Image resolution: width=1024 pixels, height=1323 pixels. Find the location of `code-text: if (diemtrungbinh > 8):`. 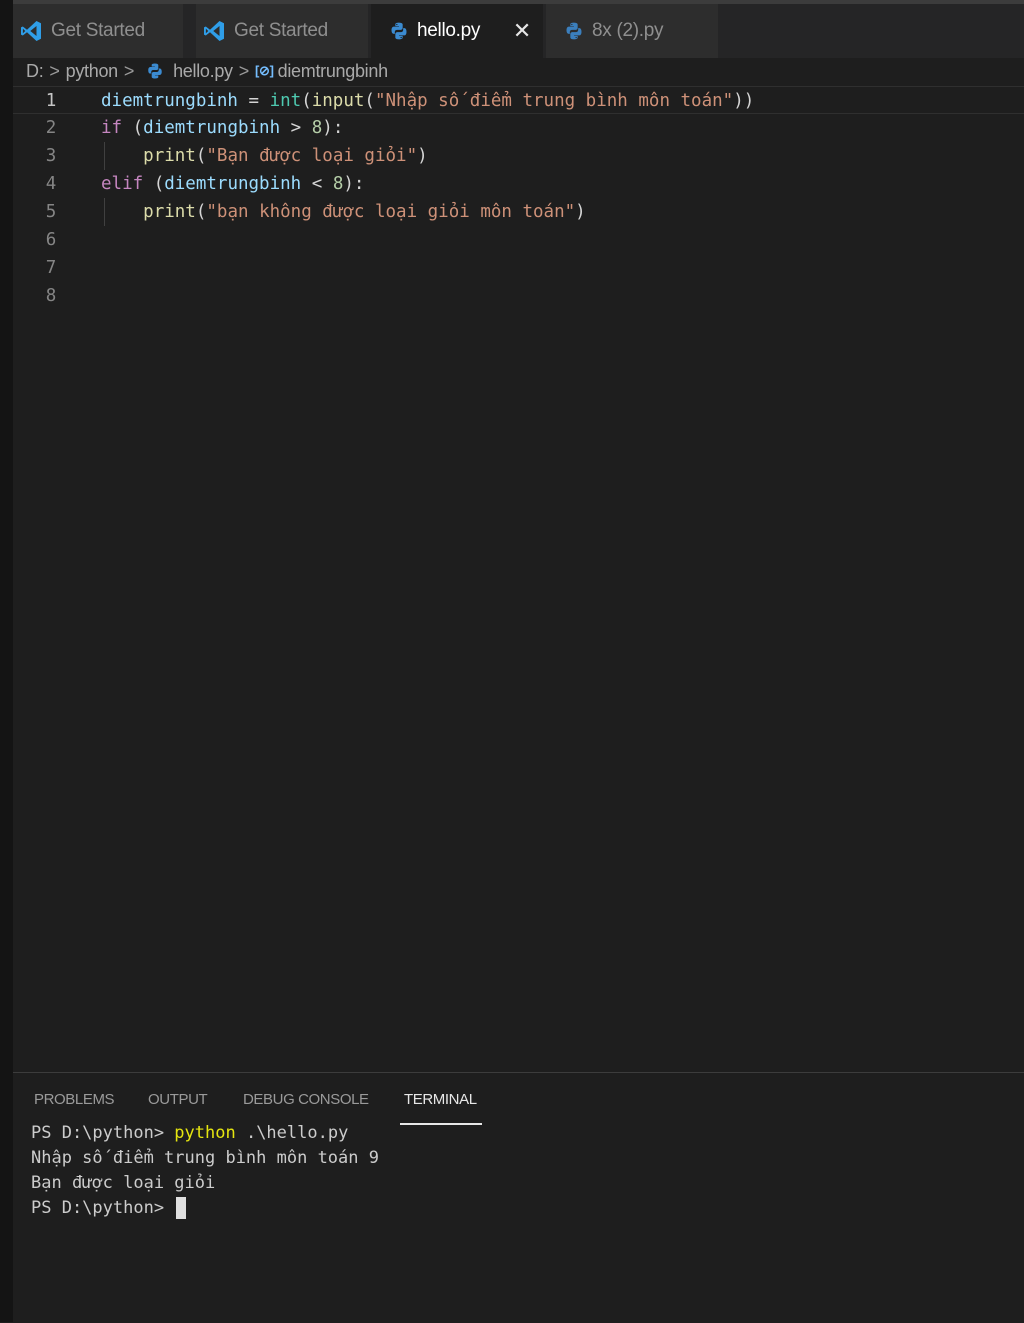

code-text: if (diemtrungbinh > 8): is located at coordinates (222, 128).